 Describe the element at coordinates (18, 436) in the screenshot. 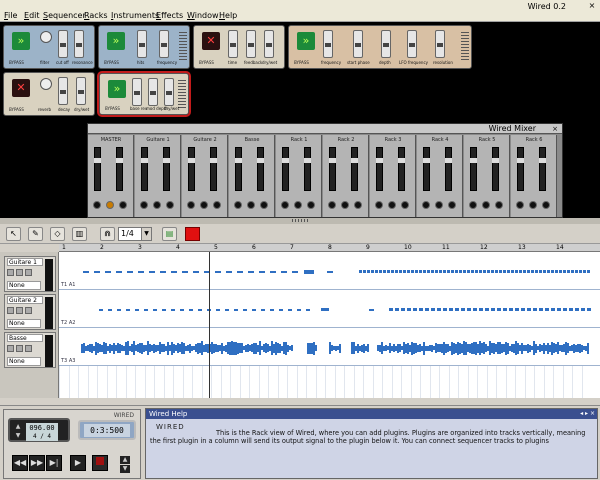

I see `bpm-down-button: ▼` at that location.